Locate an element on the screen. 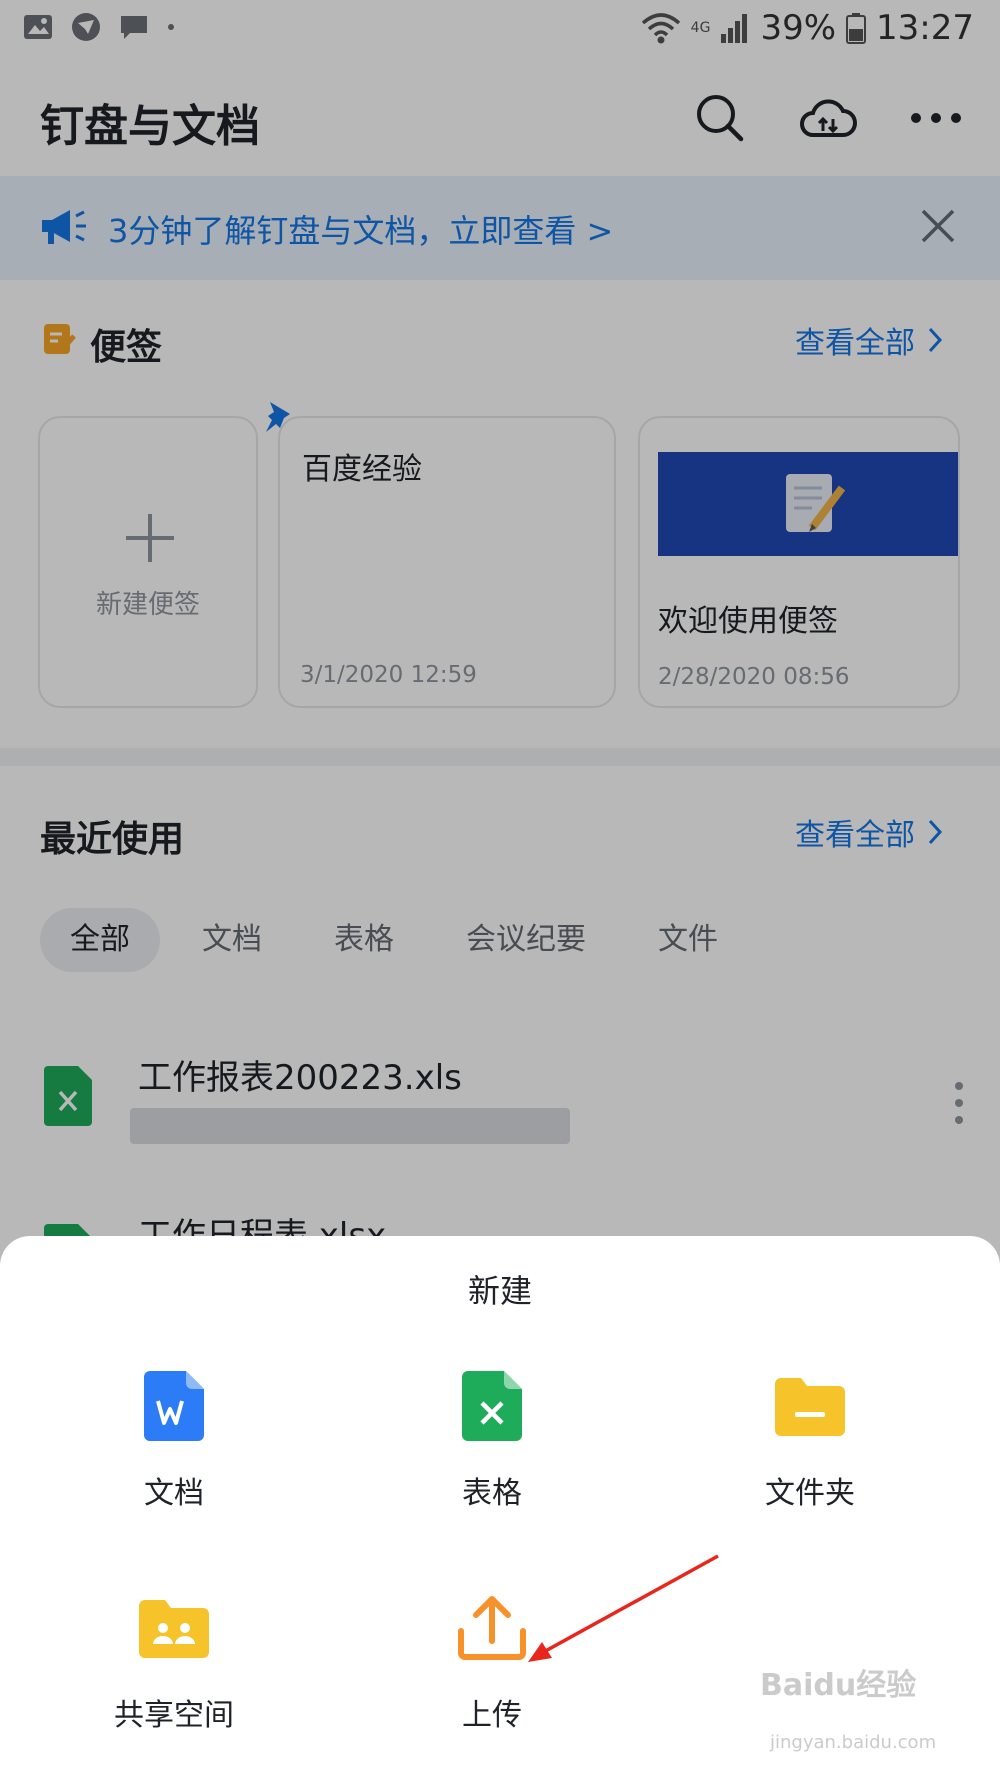  option-label: 文档 is located at coordinates (174, 1493).